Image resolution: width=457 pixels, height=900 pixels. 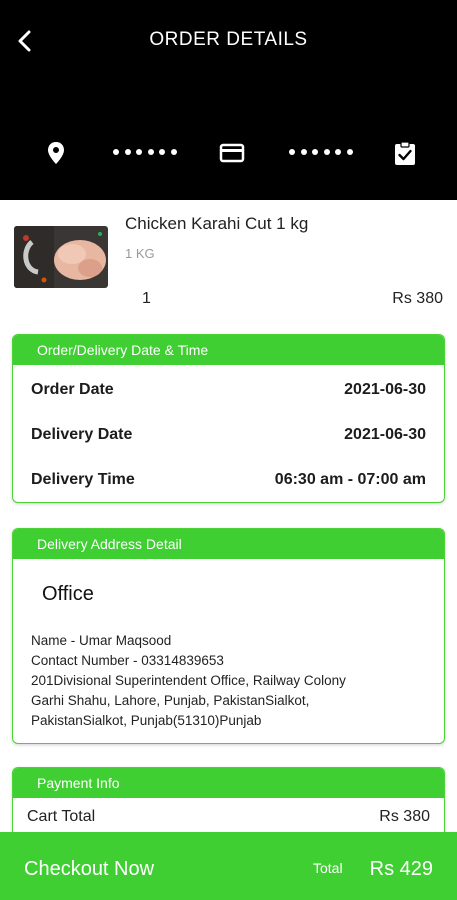 What do you see at coordinates (385, 434) in the screenshot?
I see `delivery-date-value: 2021-06-30` at bounding box center [385, 434].